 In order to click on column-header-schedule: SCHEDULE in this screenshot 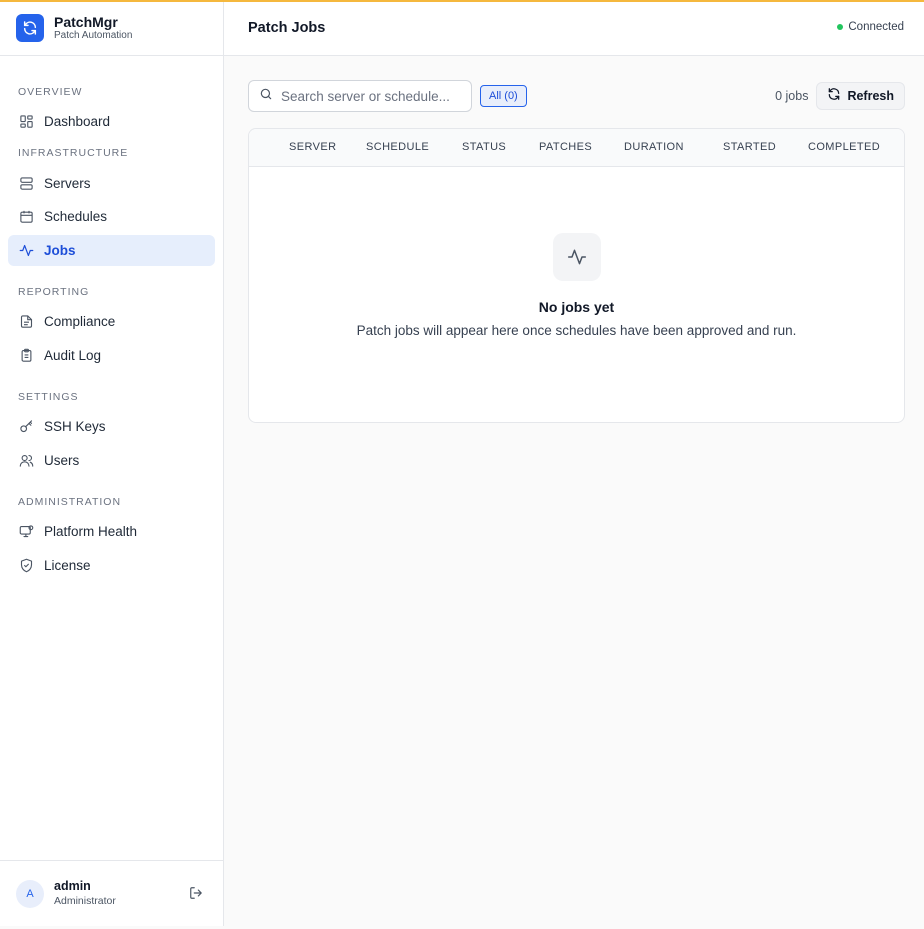, I will do `click(397, 148)`.